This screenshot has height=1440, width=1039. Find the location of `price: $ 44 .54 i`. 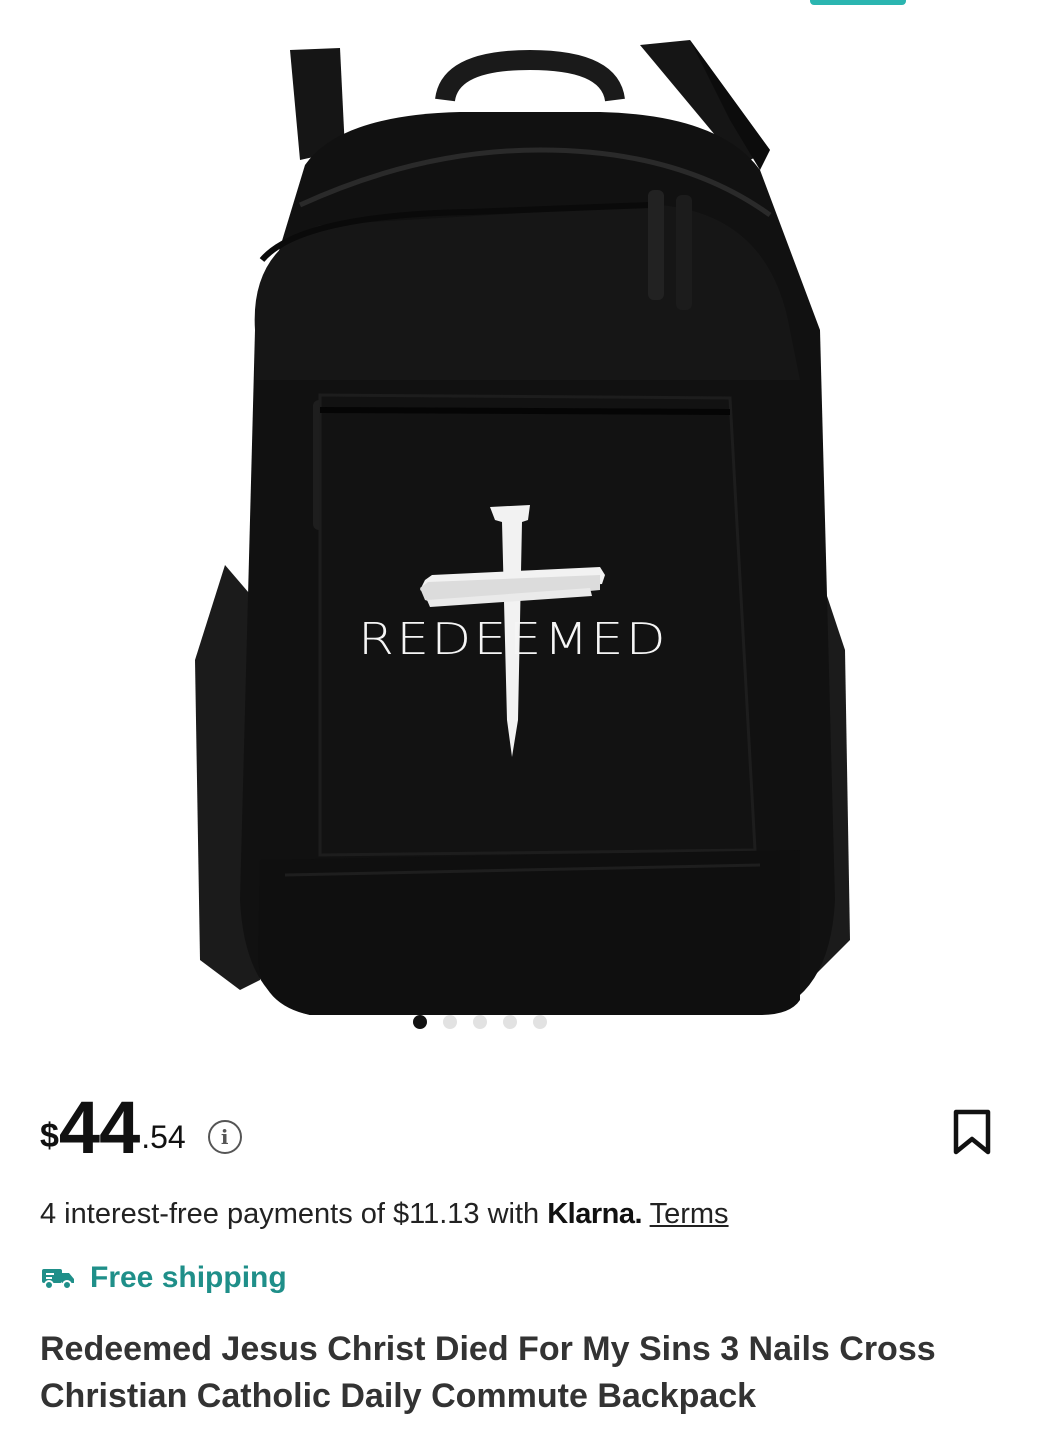

price: $ 44 .54 i is located at coordinates (141, 1127).